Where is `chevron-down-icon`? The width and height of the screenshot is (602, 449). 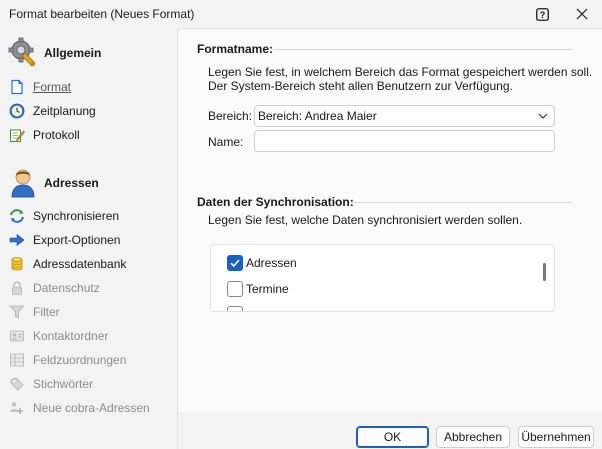 chevron-down-icon is located at coordinates (543, 116).